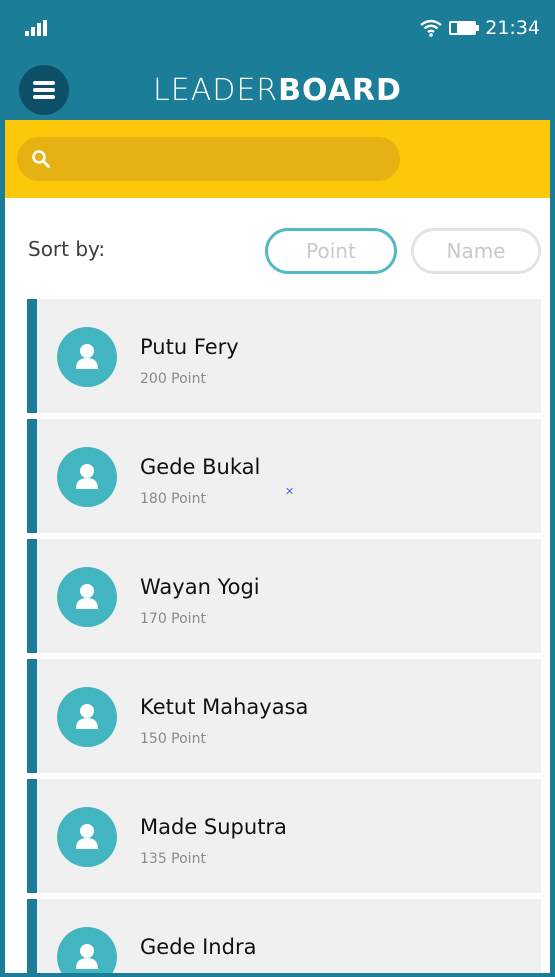 The width and height of the screenshot is (555, 977). Describe the element at coordinates (431, 28) in the screenshot. I see `wifi-icon` at that location.